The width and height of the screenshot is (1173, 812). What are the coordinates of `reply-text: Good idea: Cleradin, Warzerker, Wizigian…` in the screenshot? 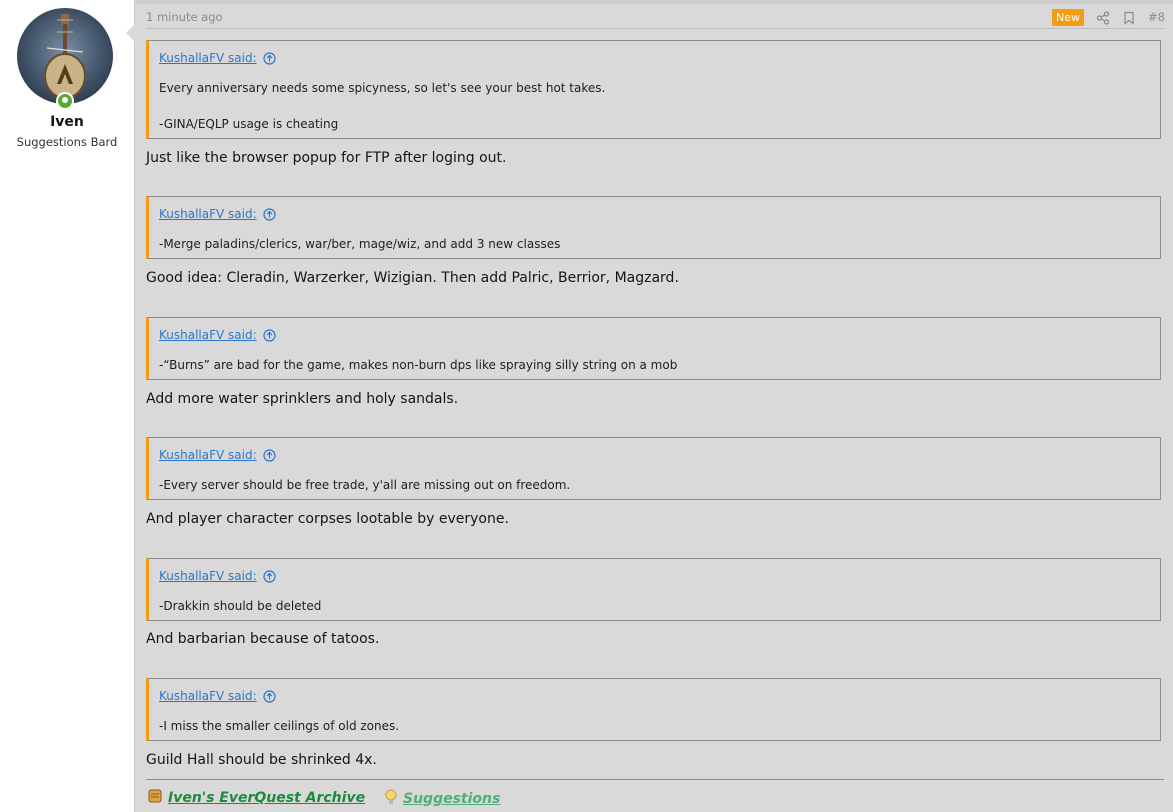 It's located at (412, 278).